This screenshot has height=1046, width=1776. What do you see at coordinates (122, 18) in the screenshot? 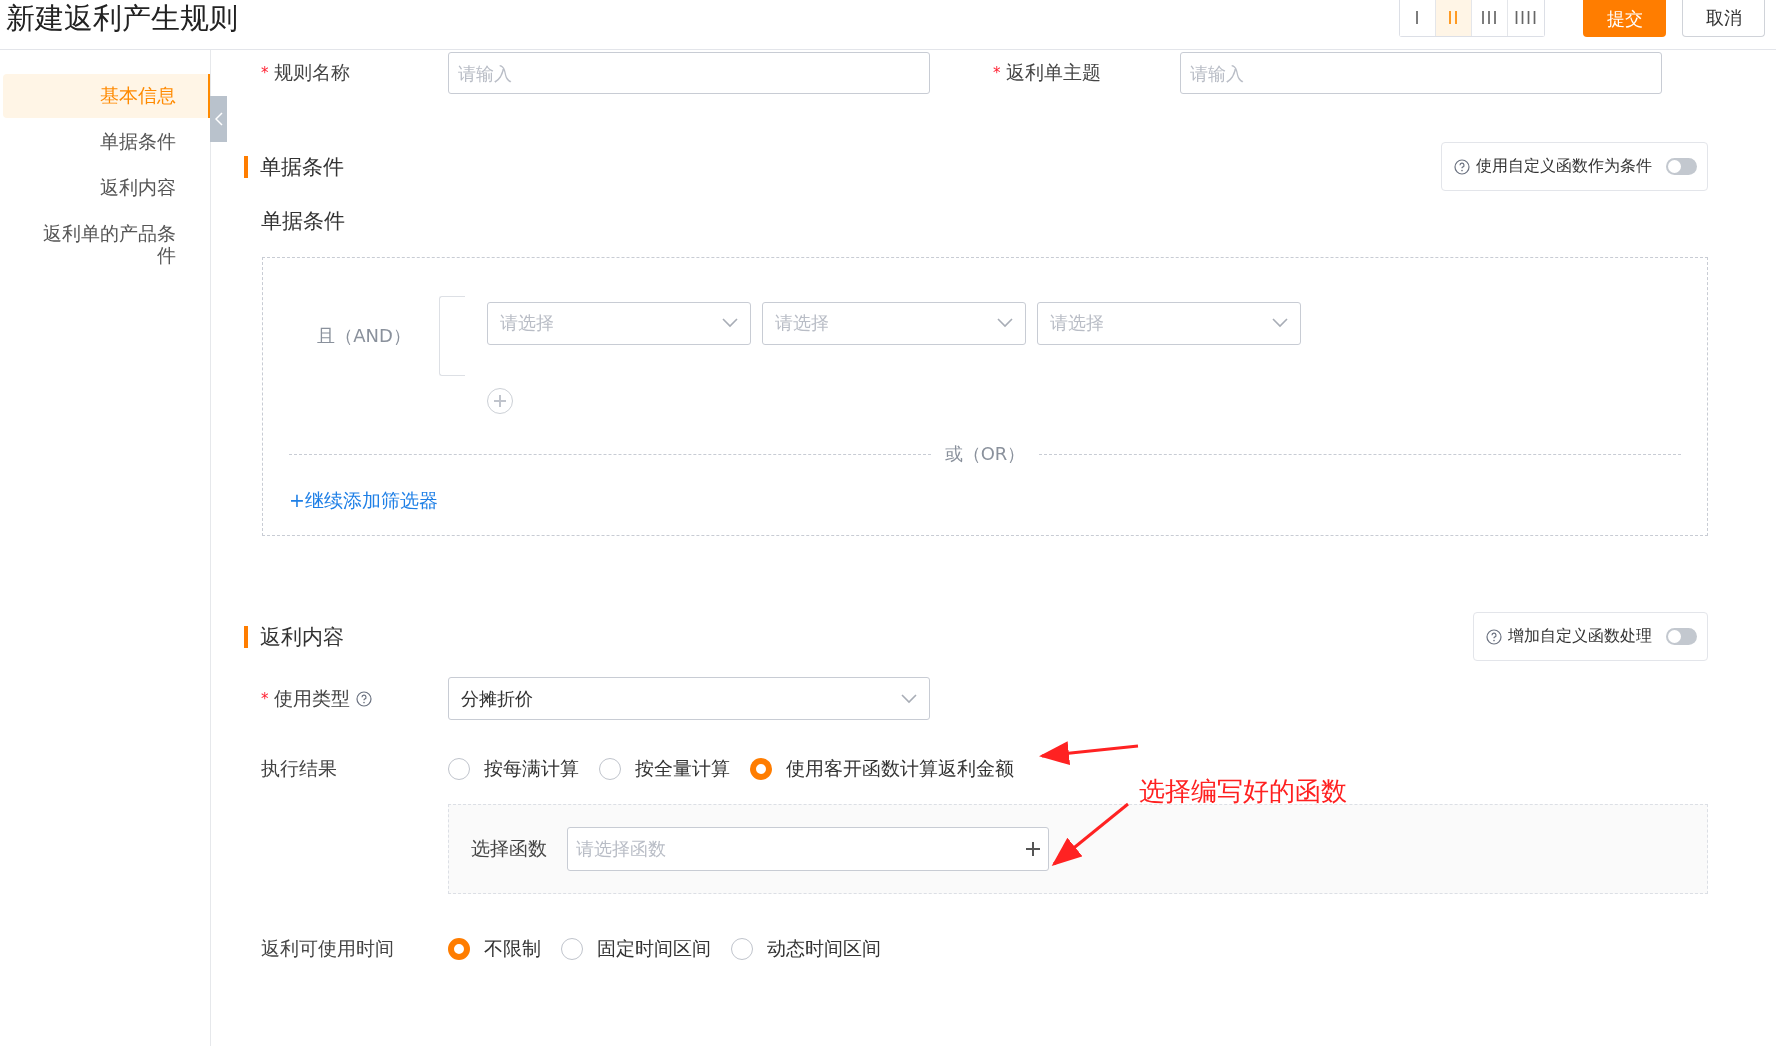
I see `page-title: 新建返利产生规则` at bounding box center [122, 18].